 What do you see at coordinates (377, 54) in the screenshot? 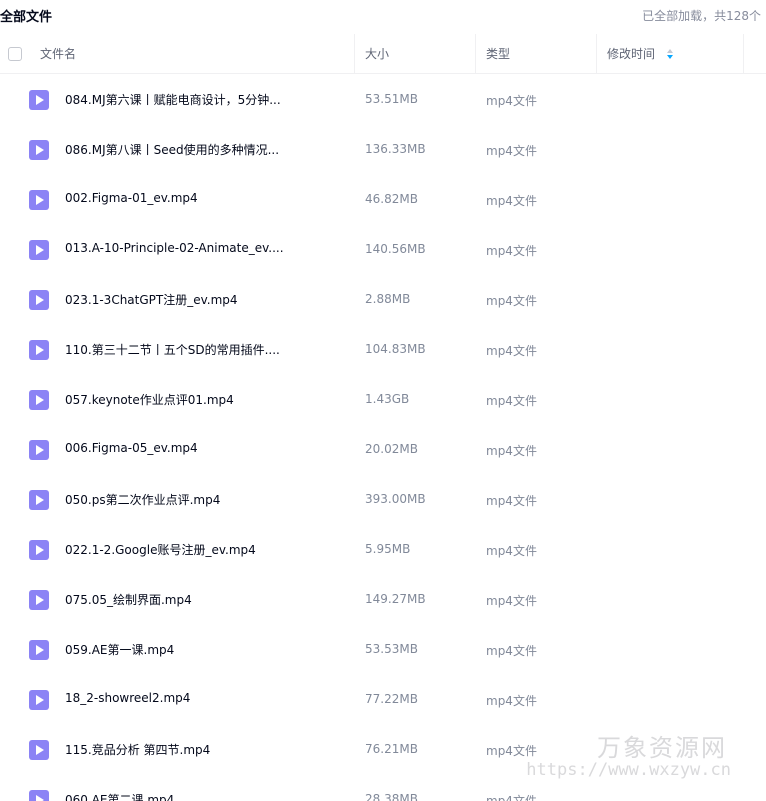
I see `column-header-size: 大小` at bounding box center [377, 54].